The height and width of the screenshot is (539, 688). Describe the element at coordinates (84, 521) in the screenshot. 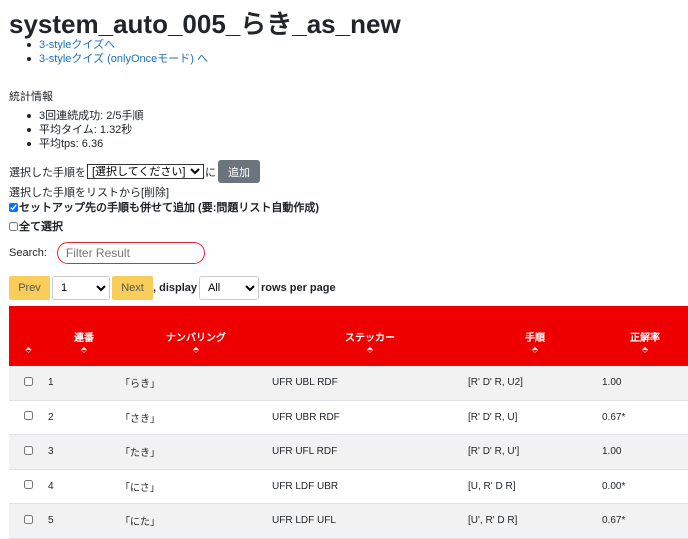

I see `cell-no: 5` at that location.